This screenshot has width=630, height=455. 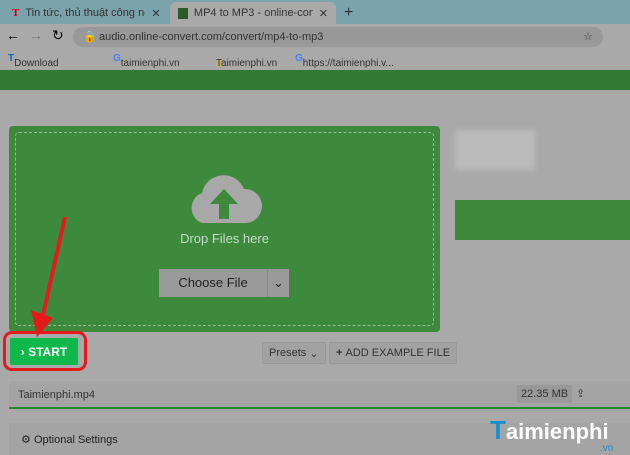 What do you see at coordinates (549, 430) in the screenshot?
I see `taimienphi-watermark: Taimienphi` at bounding box center [549, 430].